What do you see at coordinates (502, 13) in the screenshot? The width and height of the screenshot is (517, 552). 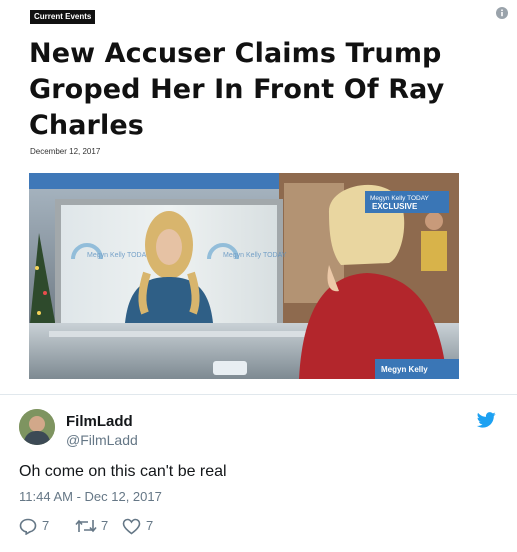 I see `info-icon` at bounding box center [502, 13].